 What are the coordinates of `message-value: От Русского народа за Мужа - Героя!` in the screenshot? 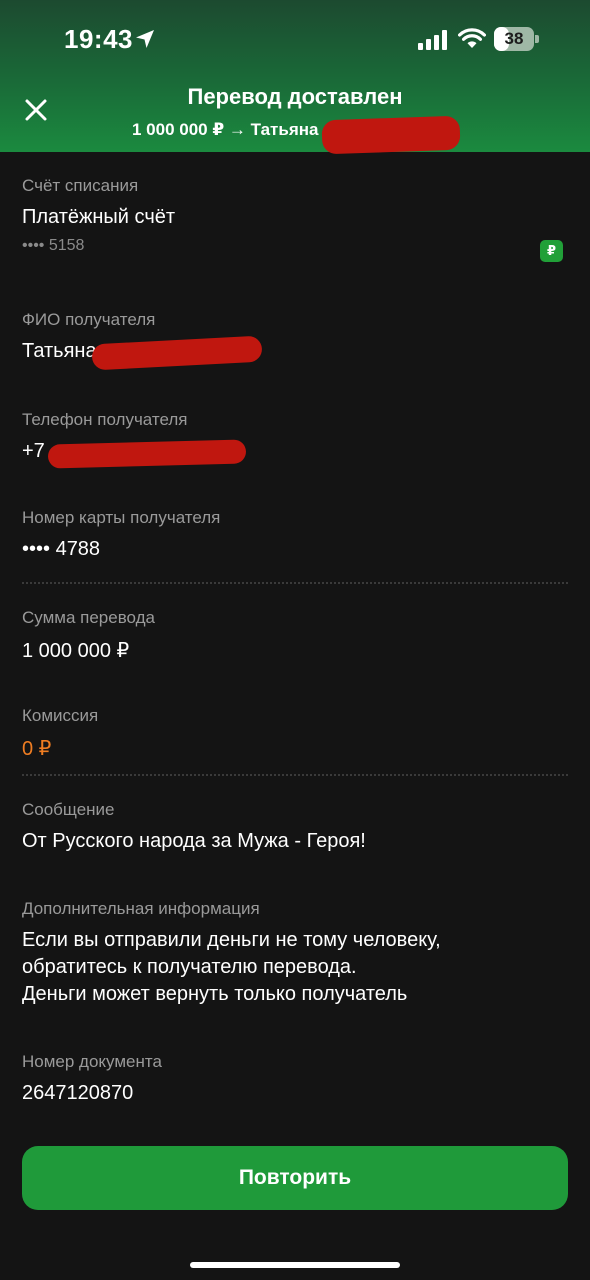 It's located at (194, 841).